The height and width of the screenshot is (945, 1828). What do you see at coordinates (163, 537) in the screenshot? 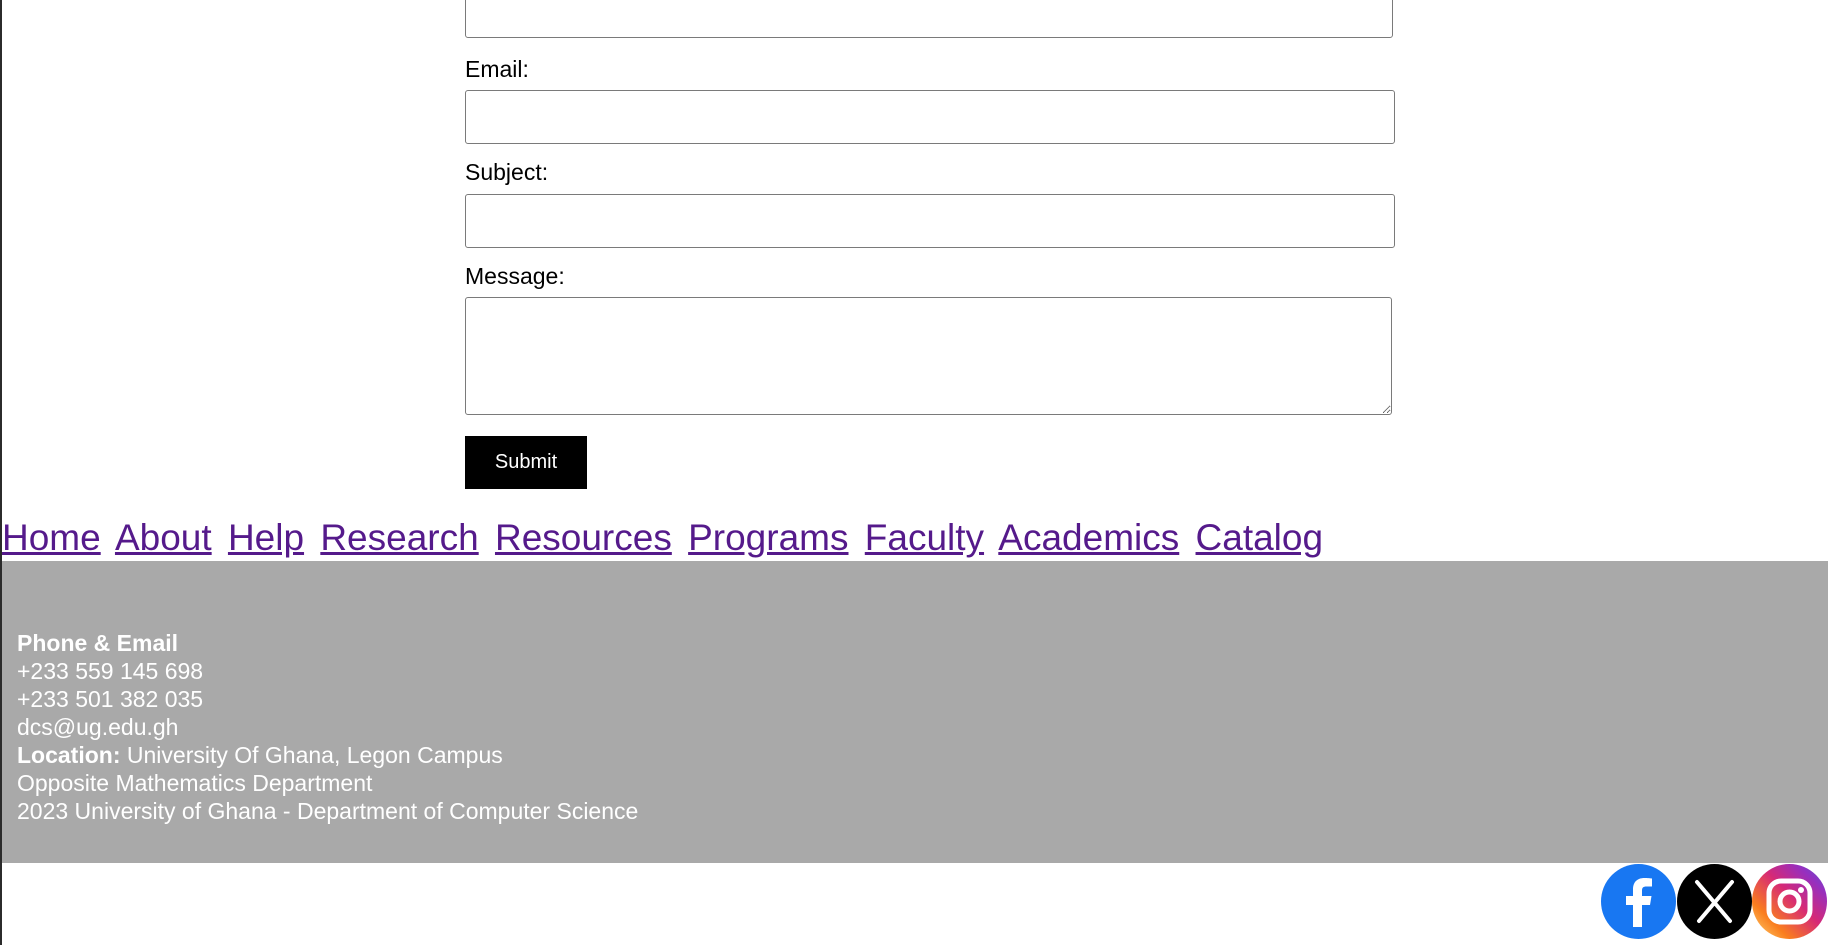
I see `nav-link-about: About` at bounding box center [163, 537].